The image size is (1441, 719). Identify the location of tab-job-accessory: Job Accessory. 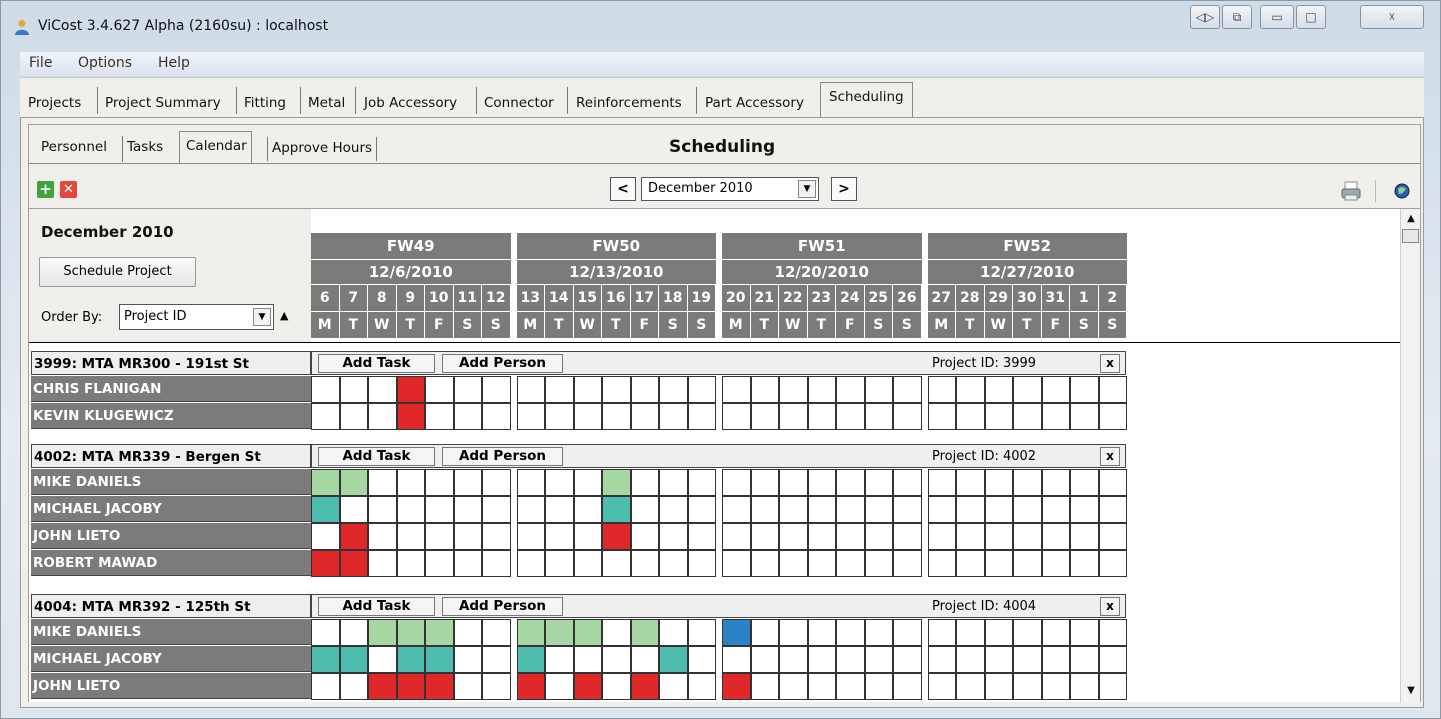
(410, 101).